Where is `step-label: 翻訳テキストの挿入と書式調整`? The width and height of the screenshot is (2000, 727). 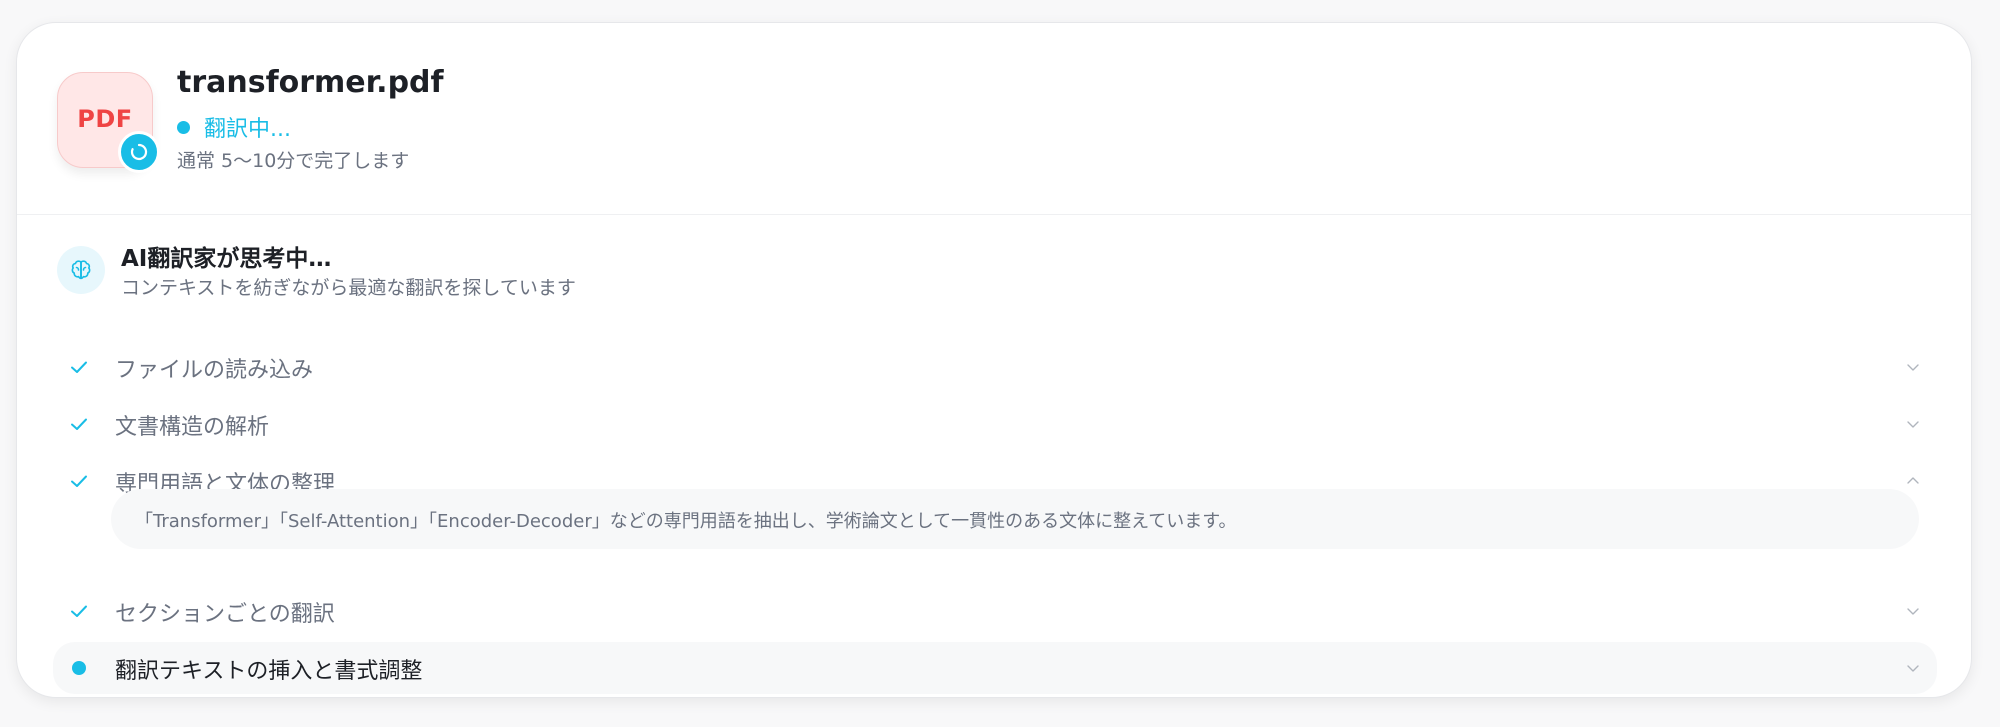 step-label: 翻訳テキストの挿入と書式調整 is located at coordinates (269, 671).